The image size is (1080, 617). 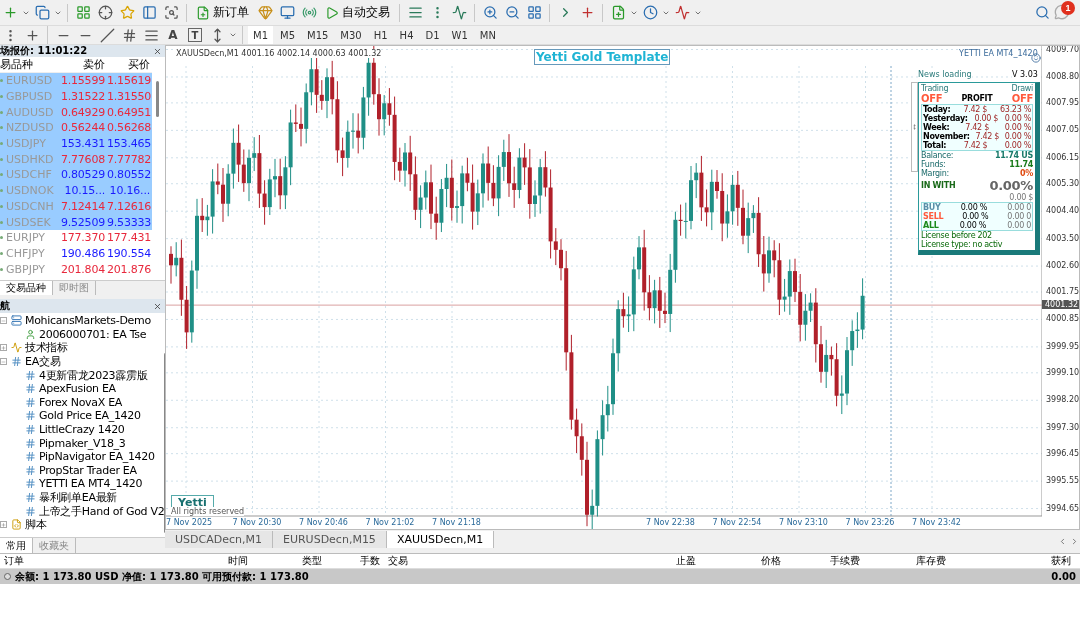 I want to click on new-order-button: 新订单, so click(x=222, y=12).